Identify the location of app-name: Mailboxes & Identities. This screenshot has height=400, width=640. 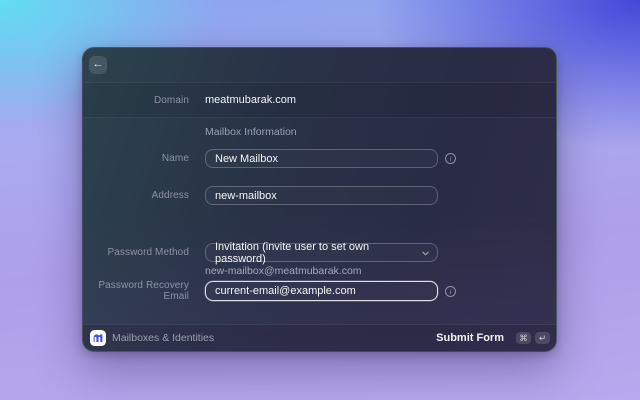
(163, 338).